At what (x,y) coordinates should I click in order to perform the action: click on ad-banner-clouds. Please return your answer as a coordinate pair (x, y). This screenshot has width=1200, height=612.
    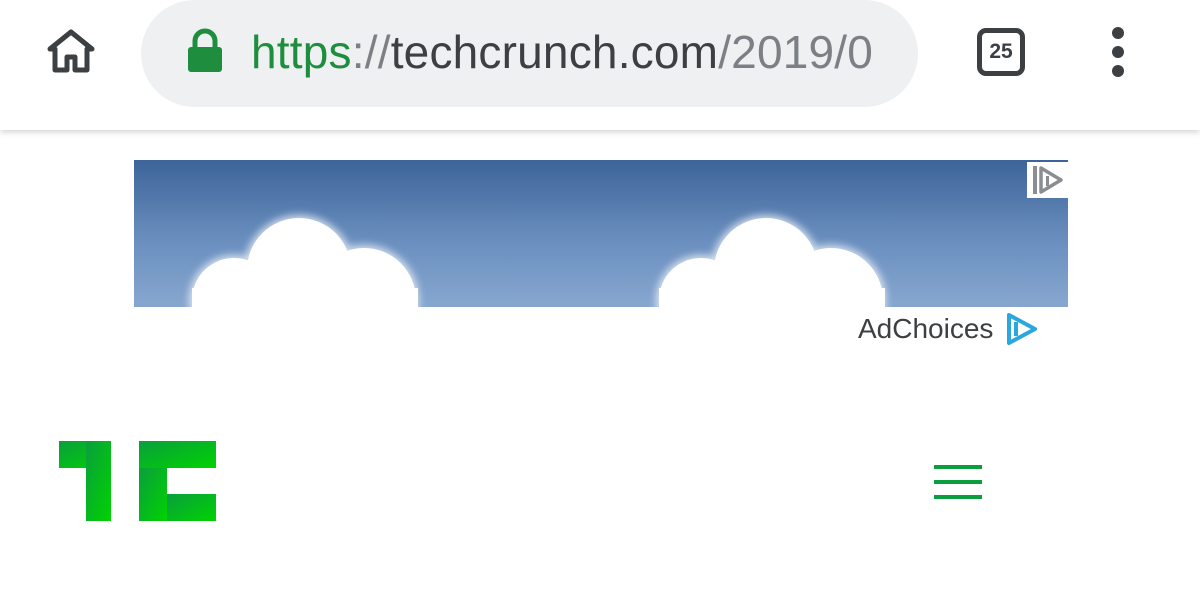
    Looking at the image, I should click on (537, 261).